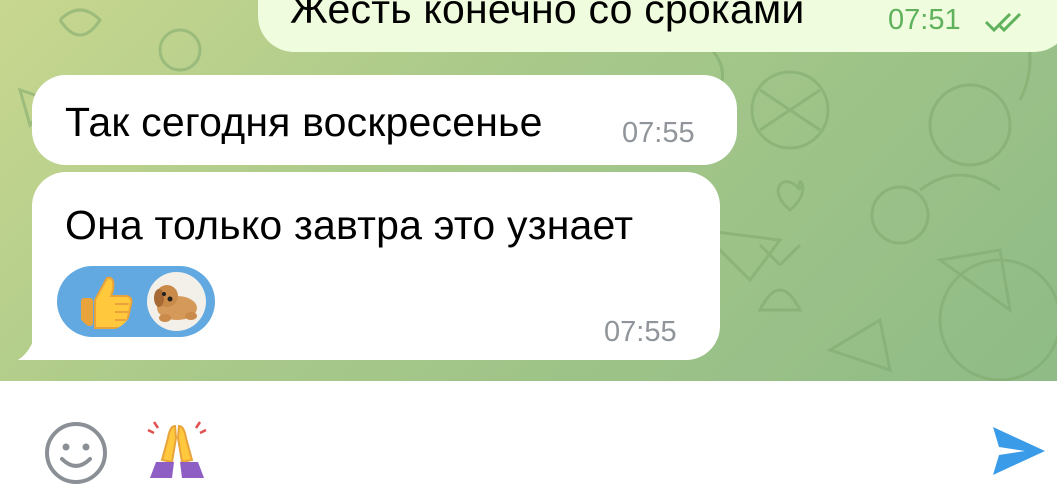  I want to click on message-text: Так сегодня воскресенье, so click(304, 122).